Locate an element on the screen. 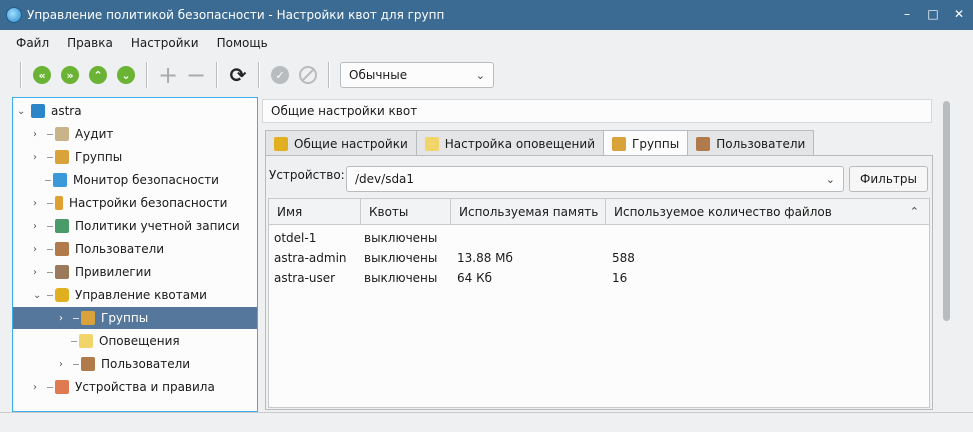 The height and width of the screenshot is (432, 973). settings-icon is located at coordinates (59, 203).